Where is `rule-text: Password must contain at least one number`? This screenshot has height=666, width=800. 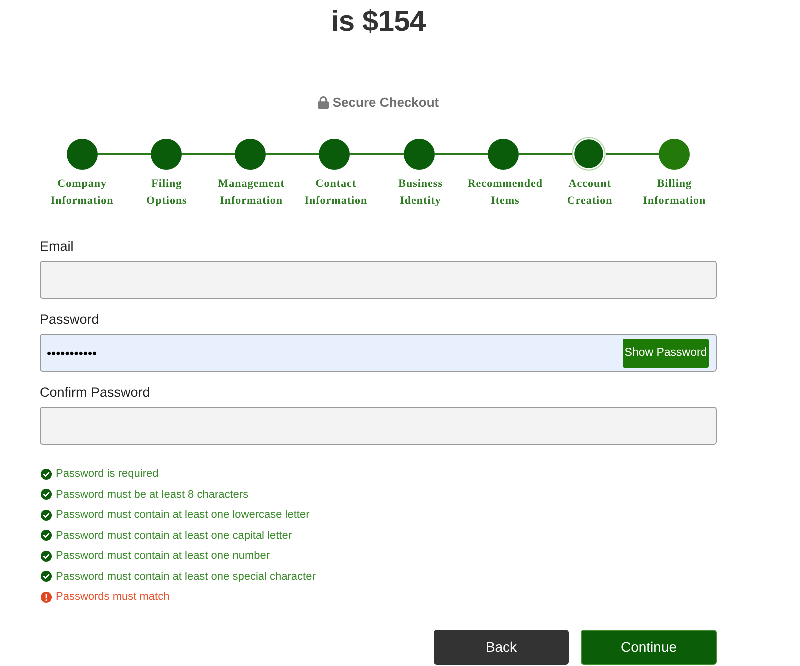 rule-text: Password must contain at least one number is located at coordinates (163, 556).